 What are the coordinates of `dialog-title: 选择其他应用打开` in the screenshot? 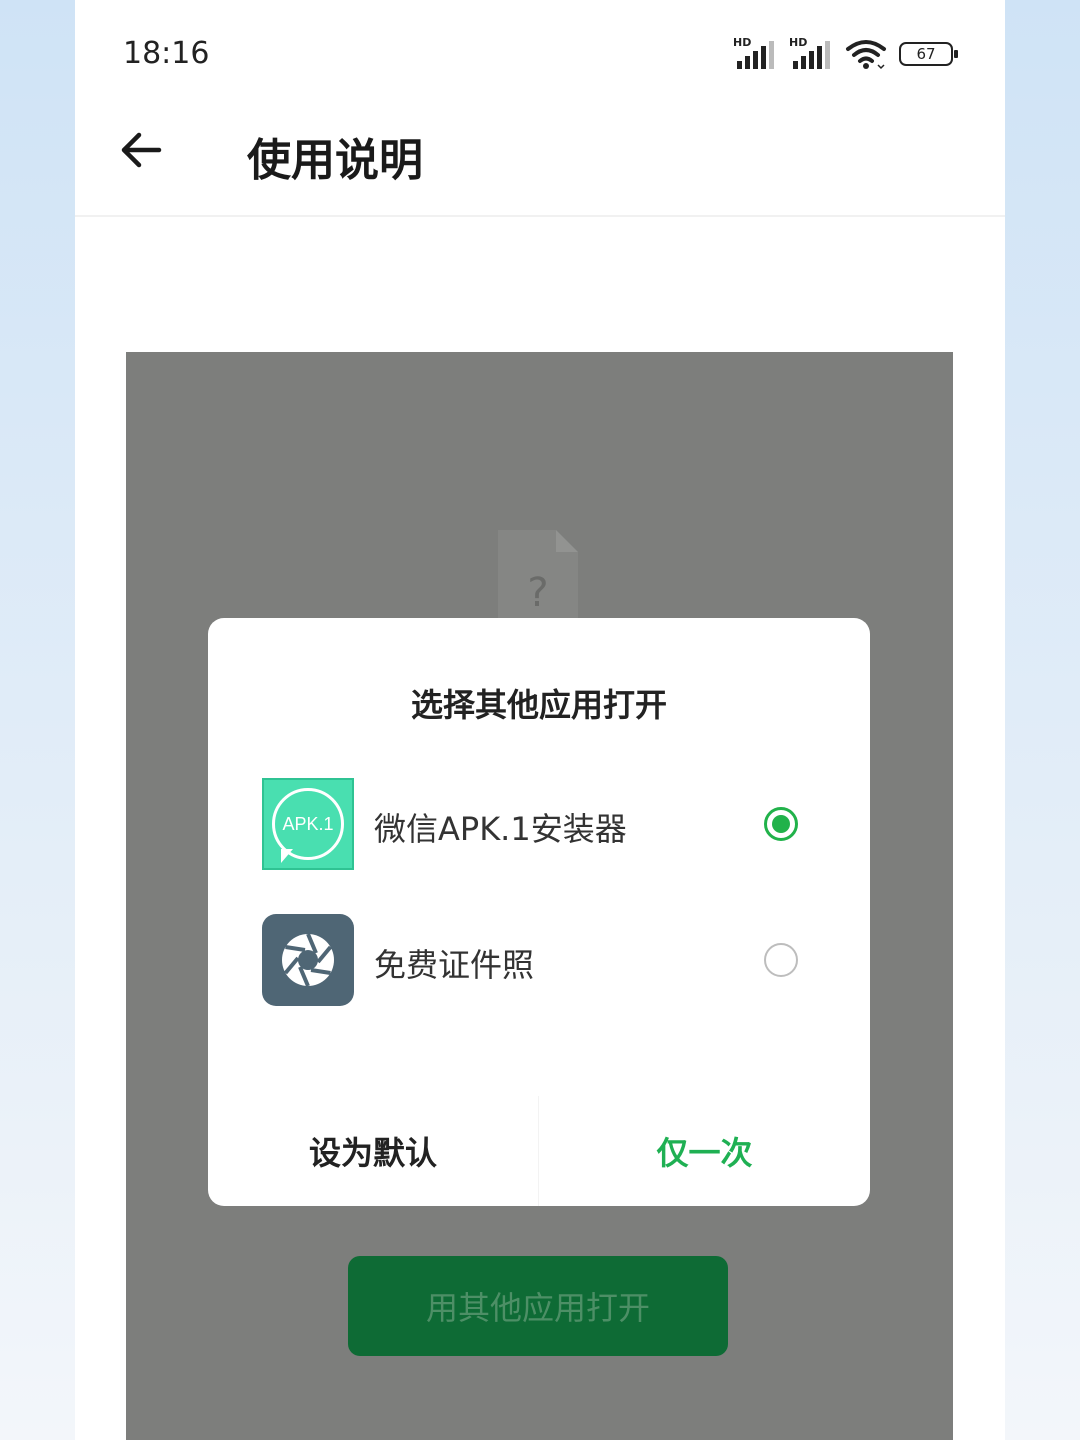 It's located at (538, 705).